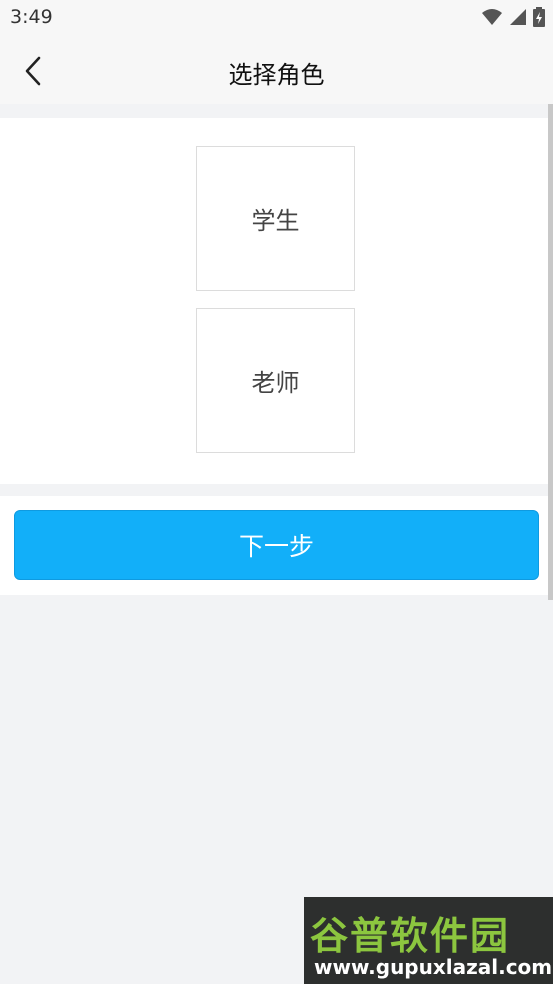  I want to click on watermark-brand: 谷普软件园, so click(410, 936).